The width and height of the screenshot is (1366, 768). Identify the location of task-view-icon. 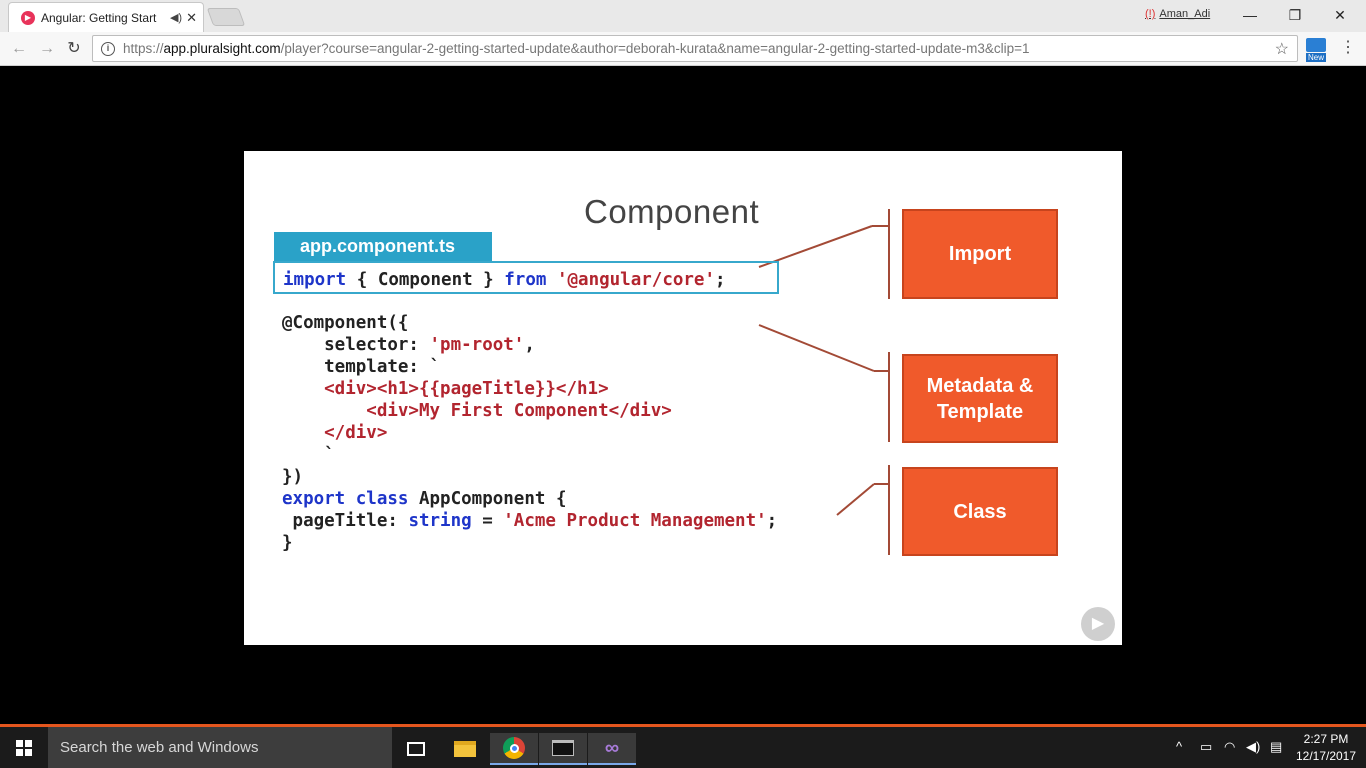
(416, 749).